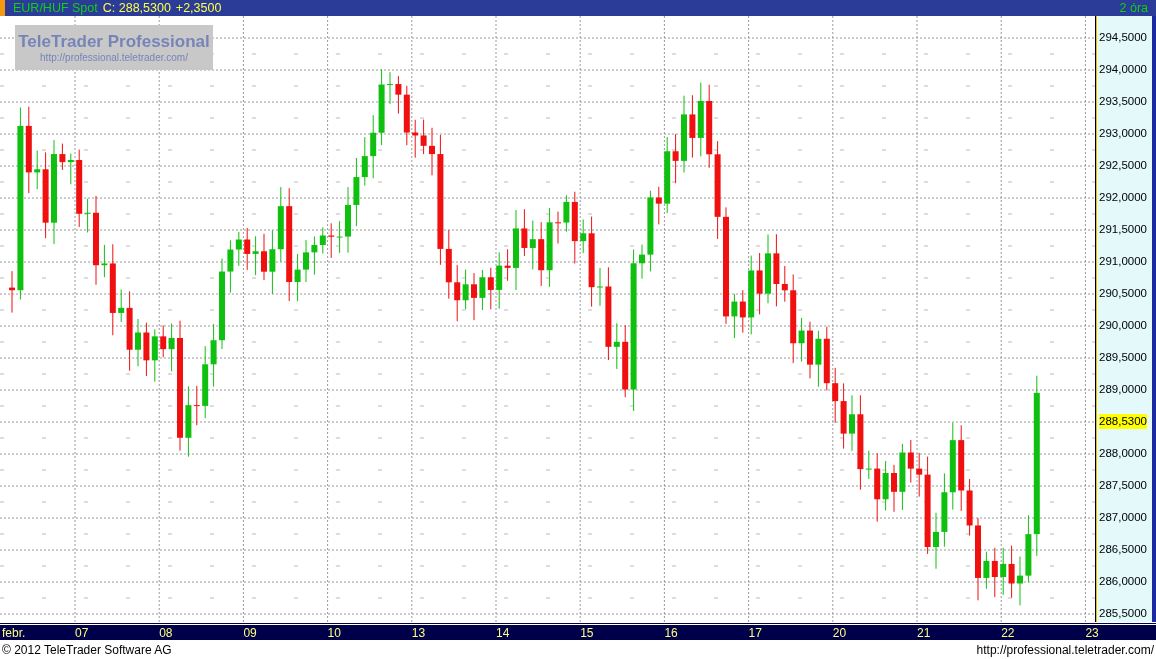  Describe the element at coordinates (1123, 37) in the screenshot. I see `price-label: 294,5000` at that location.